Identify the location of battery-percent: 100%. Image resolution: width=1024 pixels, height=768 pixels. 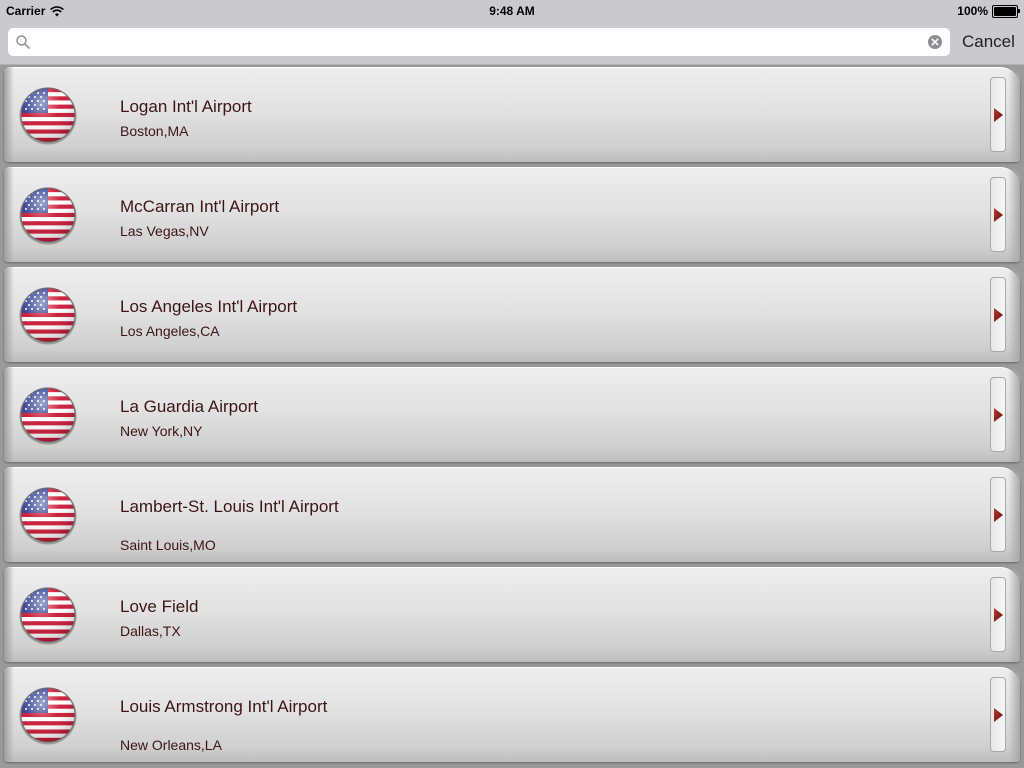
(972, 11).